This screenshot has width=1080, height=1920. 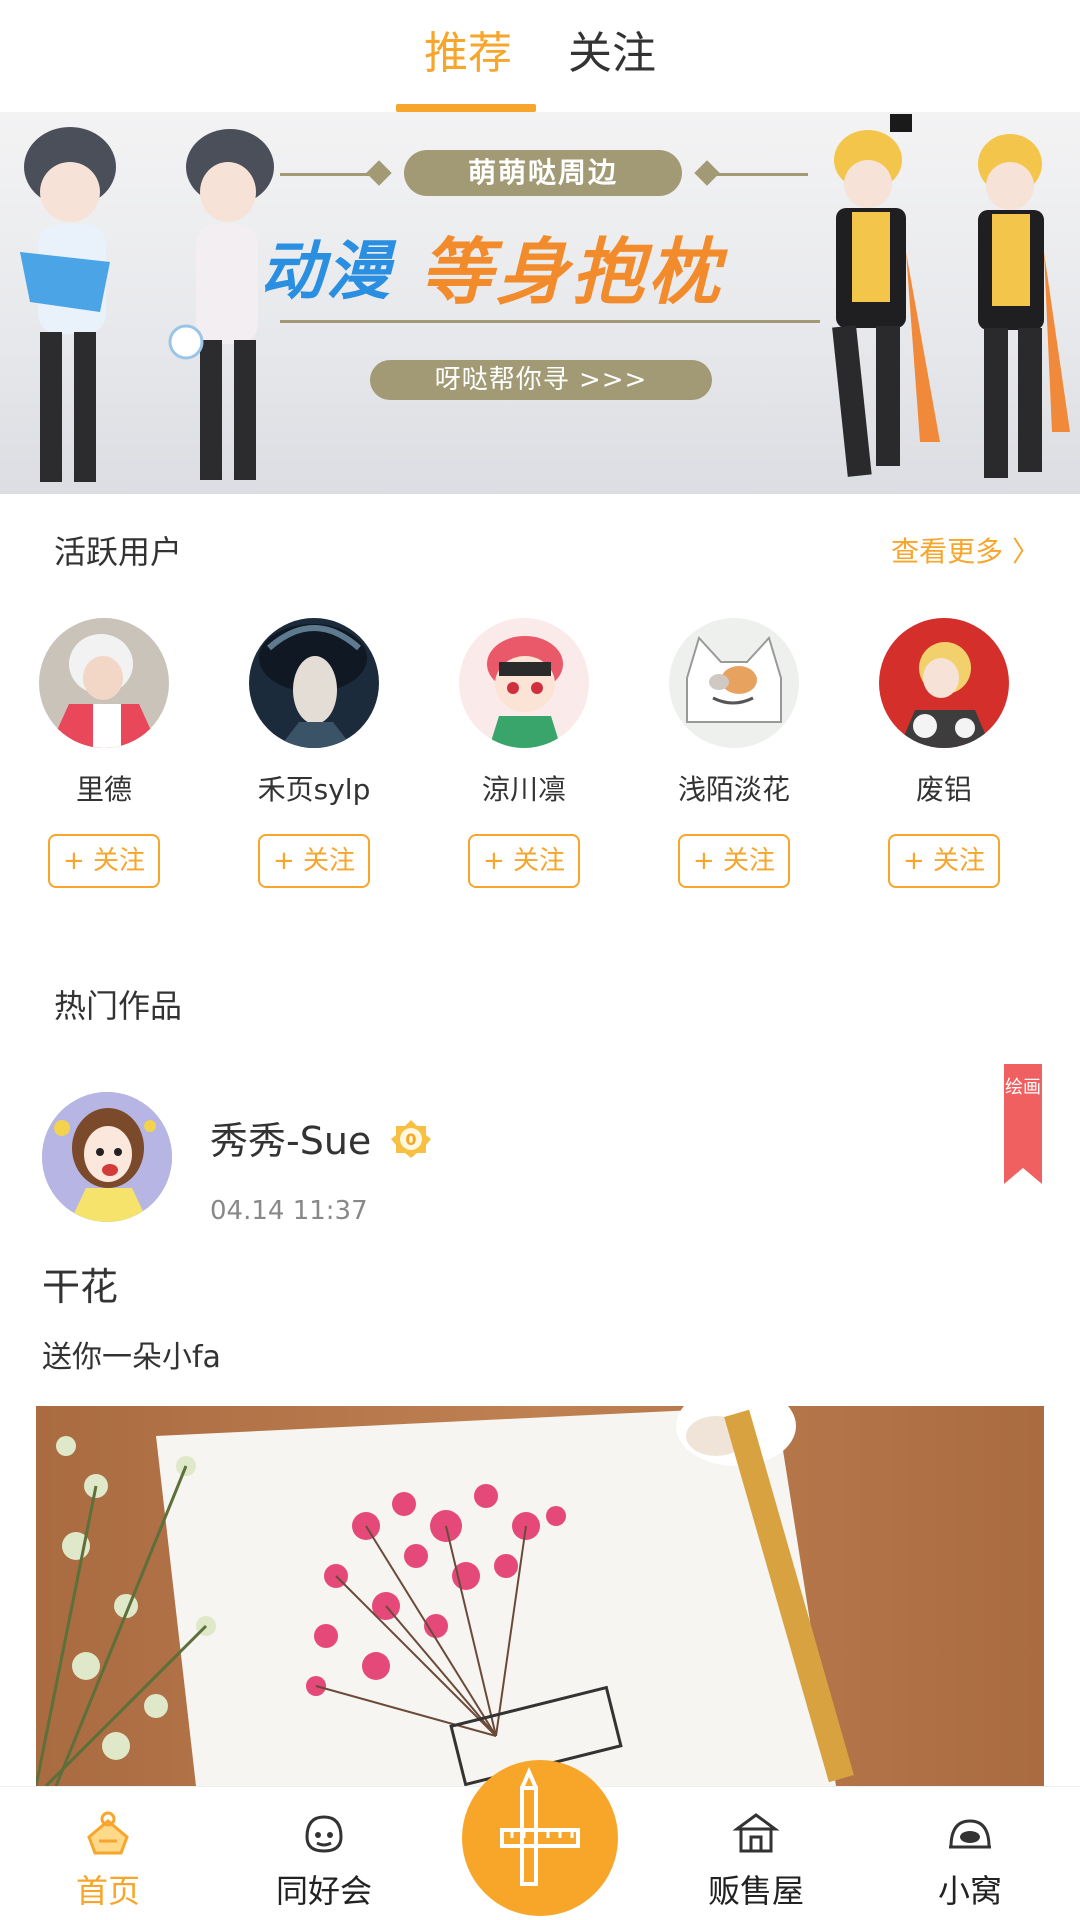 What do you see at coordinates (1023, 1087) in the screenshot?
I see `category-label: 绘画` at bounding box center [1023, 1087].